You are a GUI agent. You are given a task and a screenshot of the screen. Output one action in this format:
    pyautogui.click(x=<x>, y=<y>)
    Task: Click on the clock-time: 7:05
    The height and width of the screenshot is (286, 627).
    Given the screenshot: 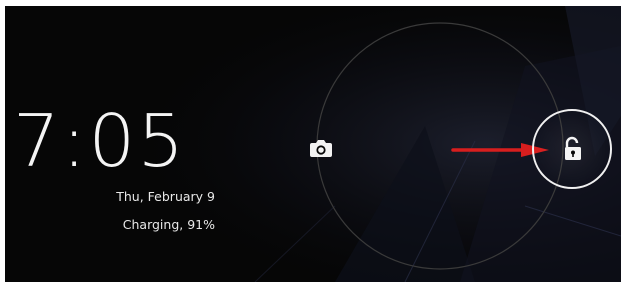 What is the action you would take?
    pyautogui.click(x=100, y=141)
    